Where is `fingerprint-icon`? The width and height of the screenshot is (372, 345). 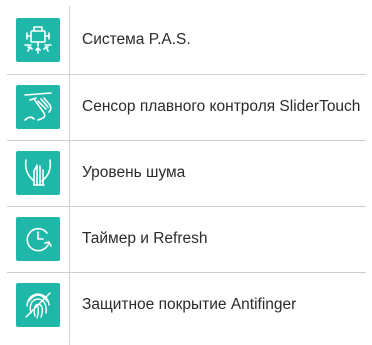
fingerprint-icon is located at coordinates (38, 305).